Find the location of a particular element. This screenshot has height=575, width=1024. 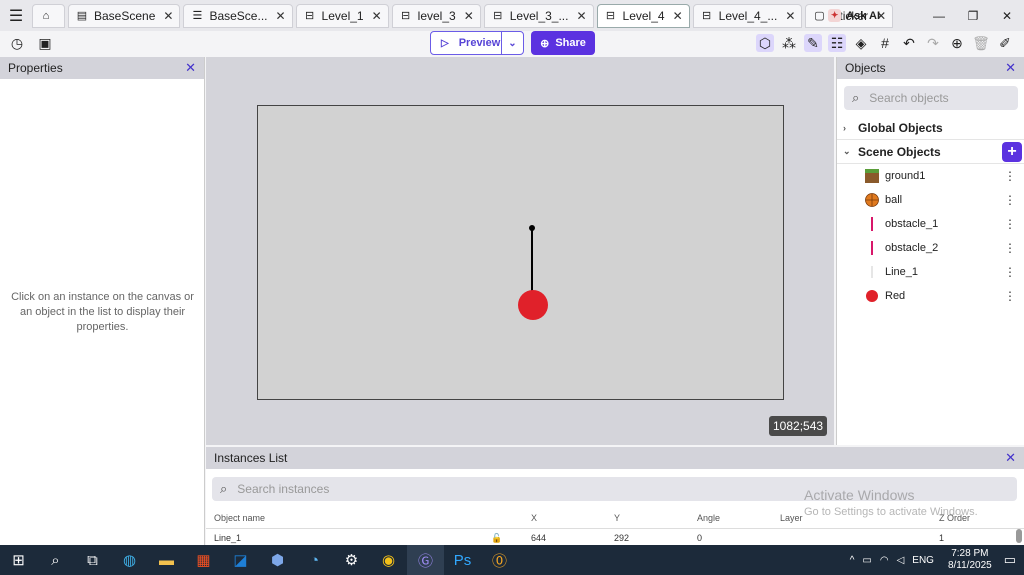

preview-button: ▷ Preview ⌄ is located at coordinates (477, 43).